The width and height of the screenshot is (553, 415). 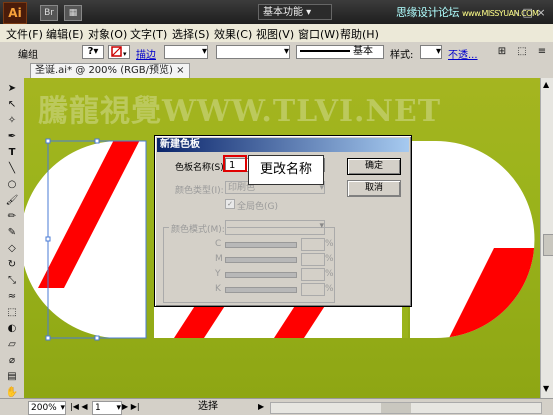 I want to click on eyedropper-tool-icon: ⌀, so click(x=12, y=360).